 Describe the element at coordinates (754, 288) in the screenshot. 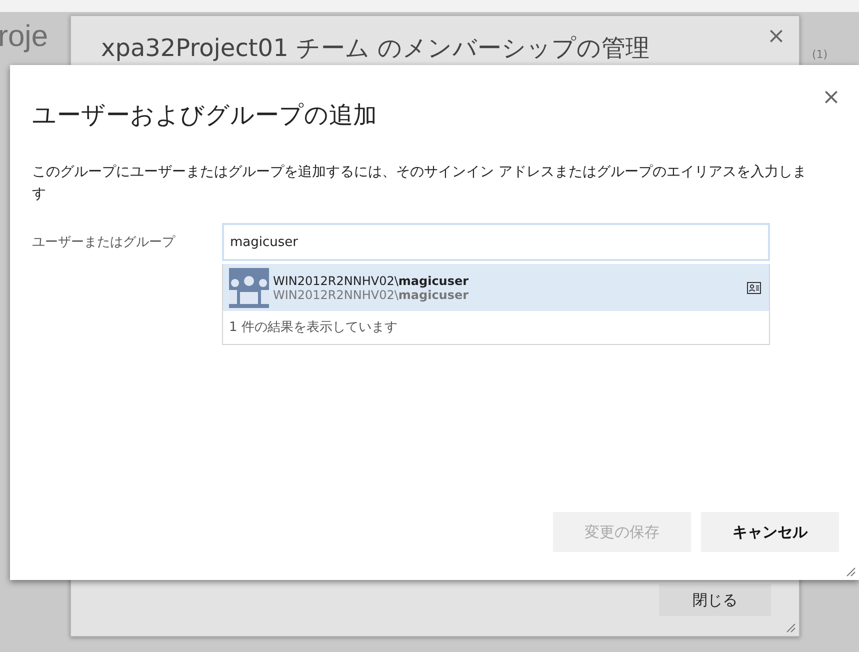

I see `contact-card-icon` at that location.